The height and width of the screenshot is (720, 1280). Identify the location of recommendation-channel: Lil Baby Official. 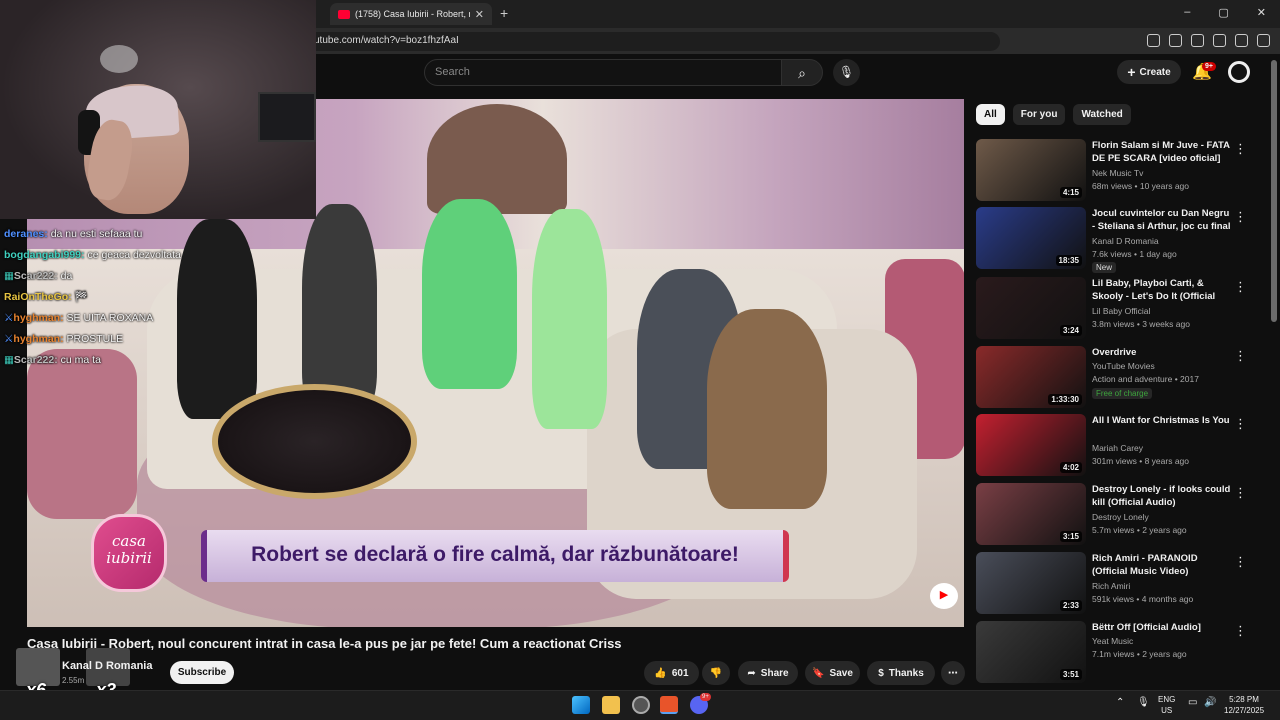
(1121, 311).